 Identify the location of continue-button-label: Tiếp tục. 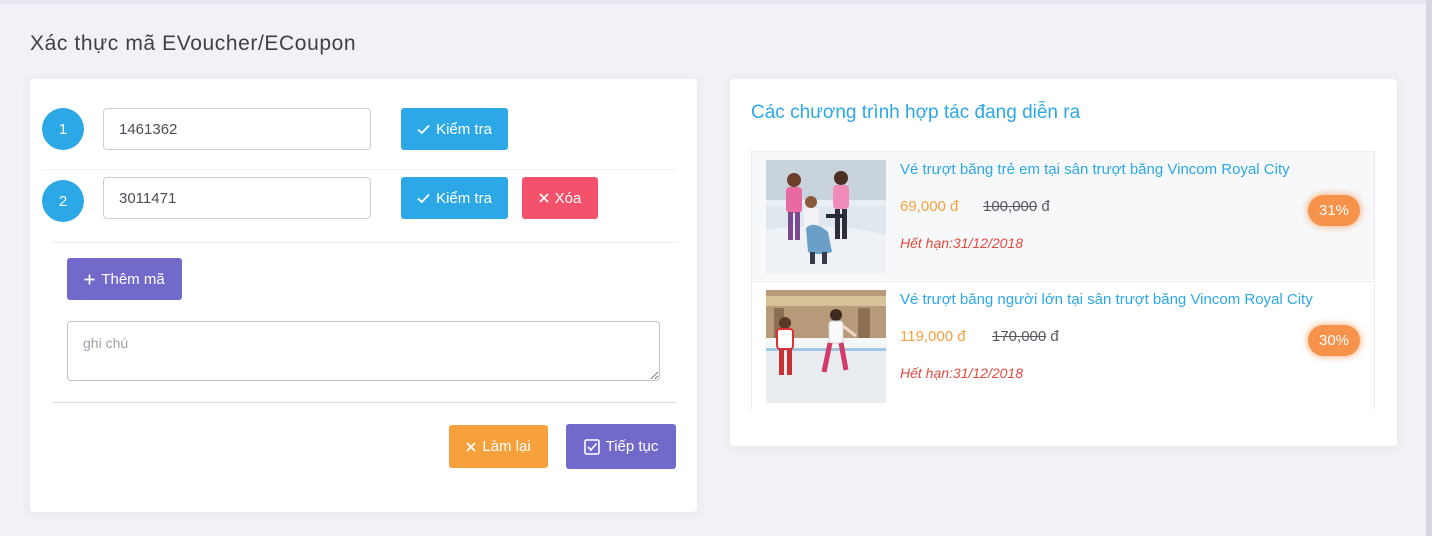
(632, 446).